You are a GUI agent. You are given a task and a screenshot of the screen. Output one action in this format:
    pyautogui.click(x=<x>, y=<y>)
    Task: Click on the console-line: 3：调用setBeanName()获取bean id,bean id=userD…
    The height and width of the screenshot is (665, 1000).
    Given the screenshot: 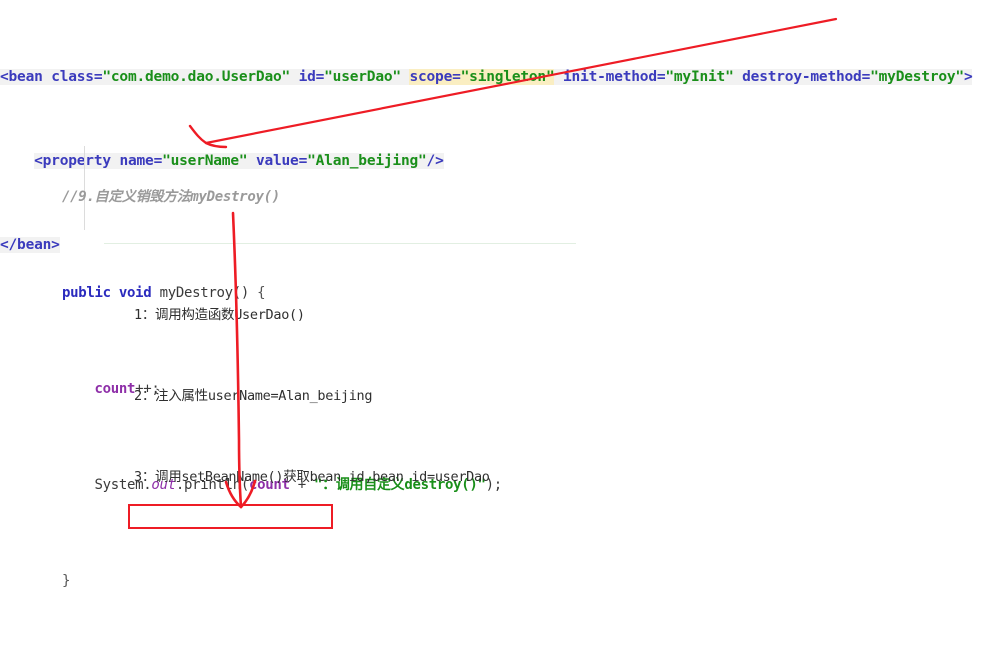 What is the action you would take?
    pyautogui.click(x=312, y=477)
    